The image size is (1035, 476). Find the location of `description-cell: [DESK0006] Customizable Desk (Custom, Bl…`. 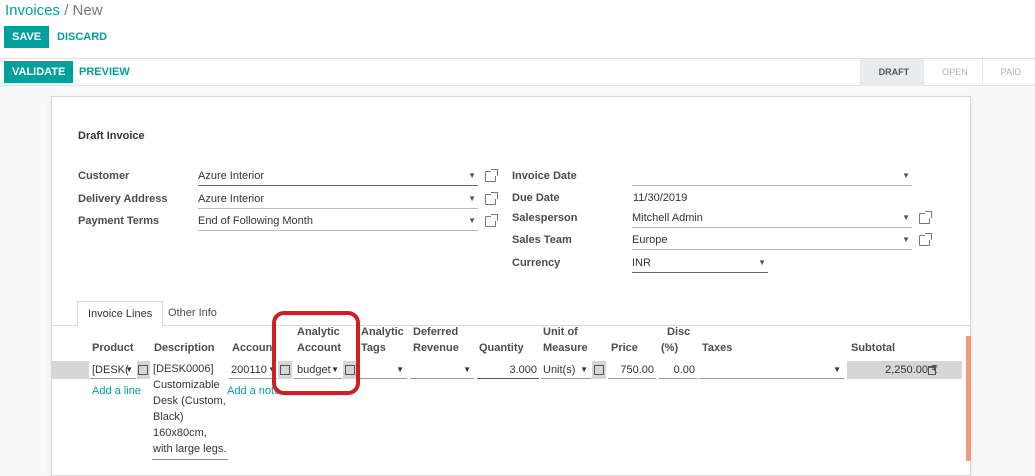

description-cell: [DESK0006] Customizable Desk (Custom, Bl… is located at coordinates (190, 410).